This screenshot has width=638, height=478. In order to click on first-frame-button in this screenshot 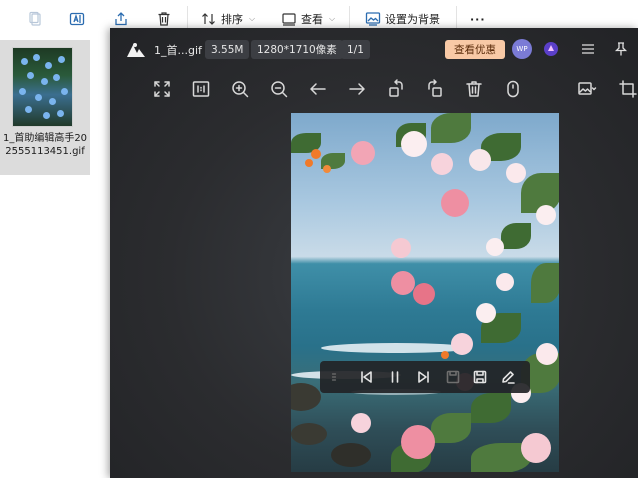, I will do `click(366, 377)`.